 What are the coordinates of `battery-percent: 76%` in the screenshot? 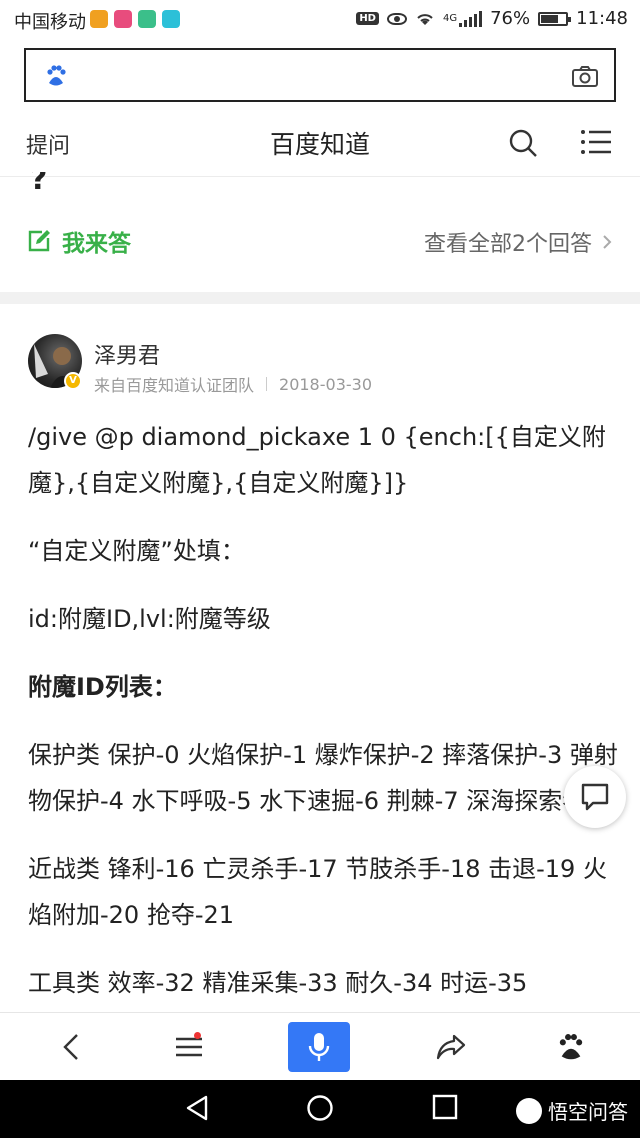 It's located at (510, 18).